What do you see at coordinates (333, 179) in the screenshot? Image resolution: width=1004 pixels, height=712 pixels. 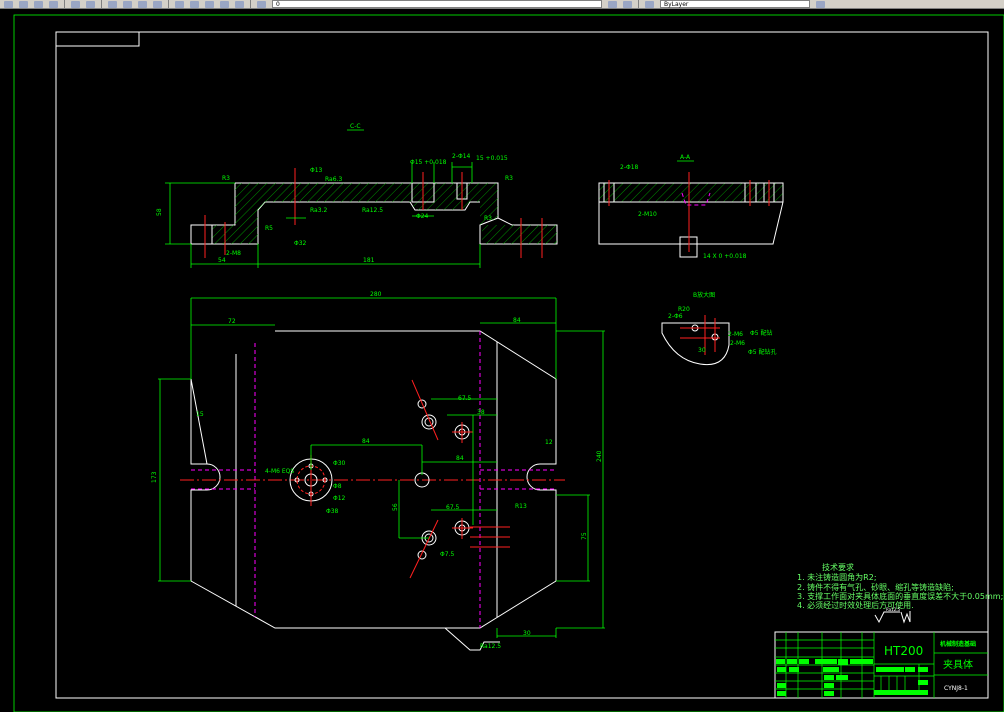 I see `roughness-label: Ra6.3` at bounding box center [333, 179].